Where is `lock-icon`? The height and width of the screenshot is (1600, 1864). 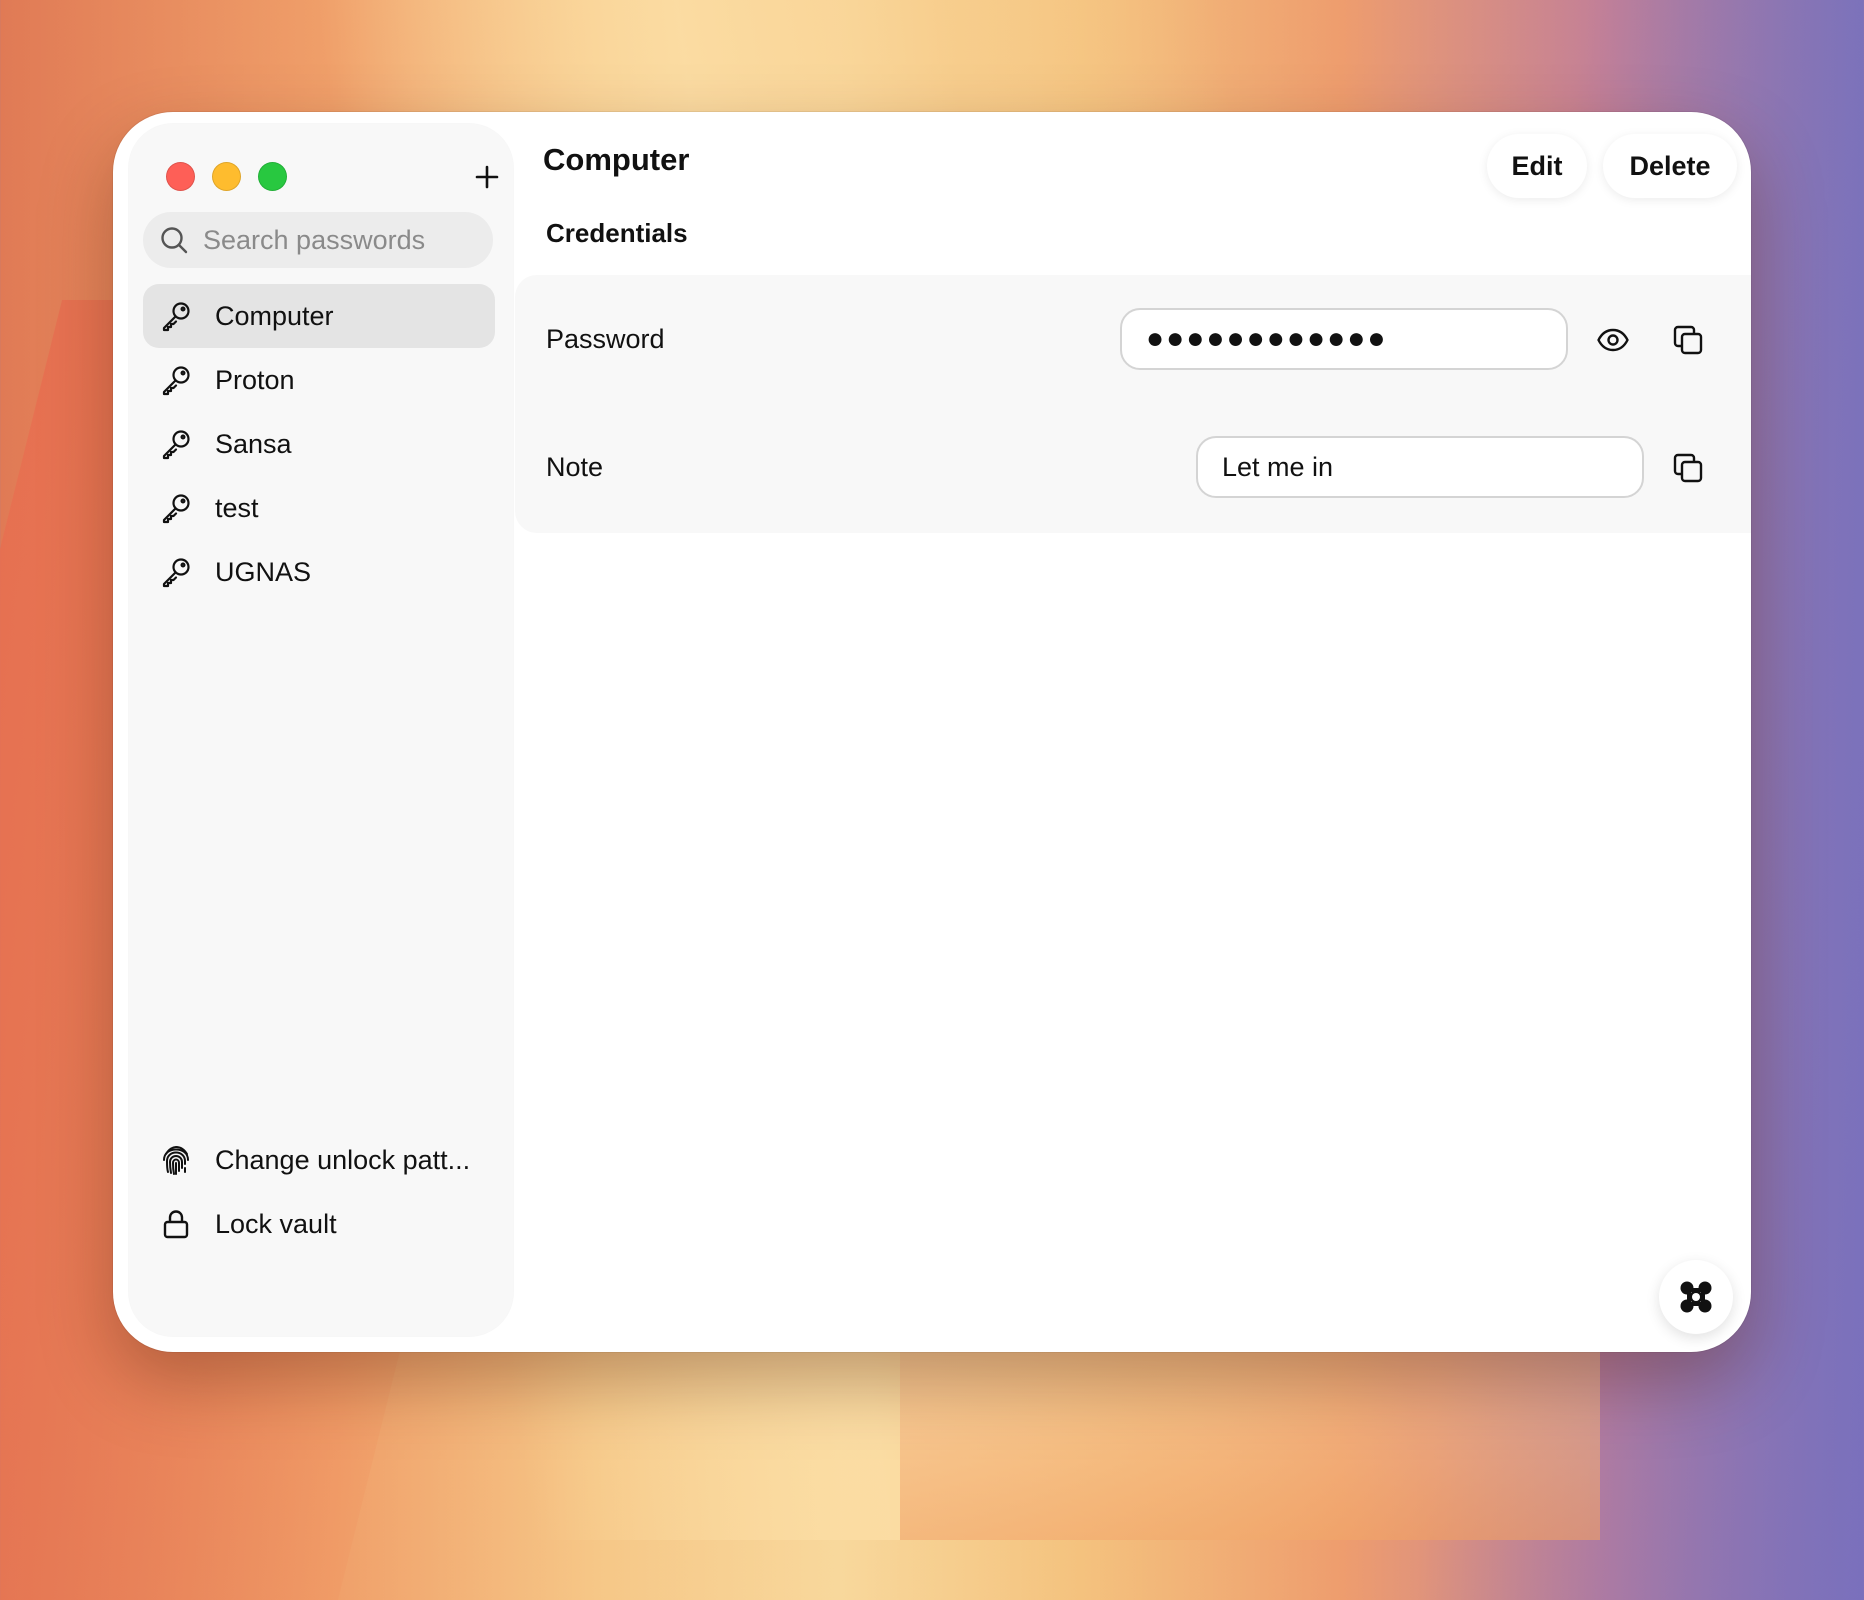
lock-icon is located at coordinates (176, 1224).